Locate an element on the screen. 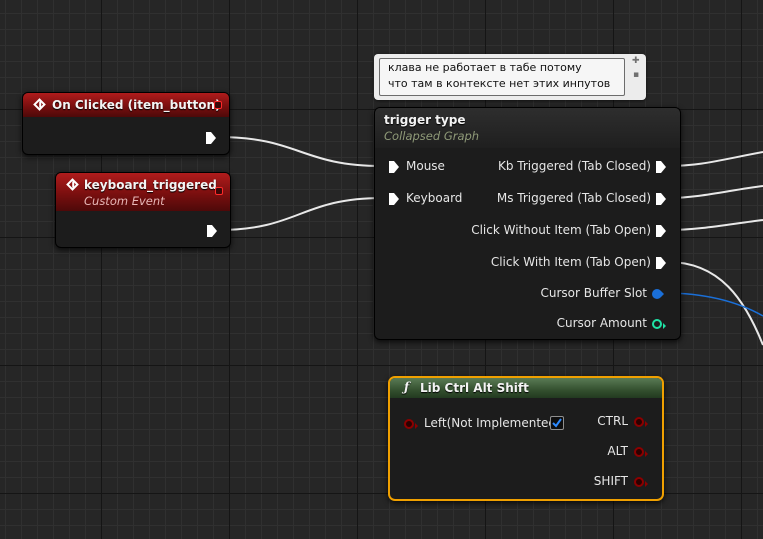 This screenshot has height=539, width=763. cursor-buffer-slot-output-label: Cursor Buffer Slot is located at coordinates (594, 293).